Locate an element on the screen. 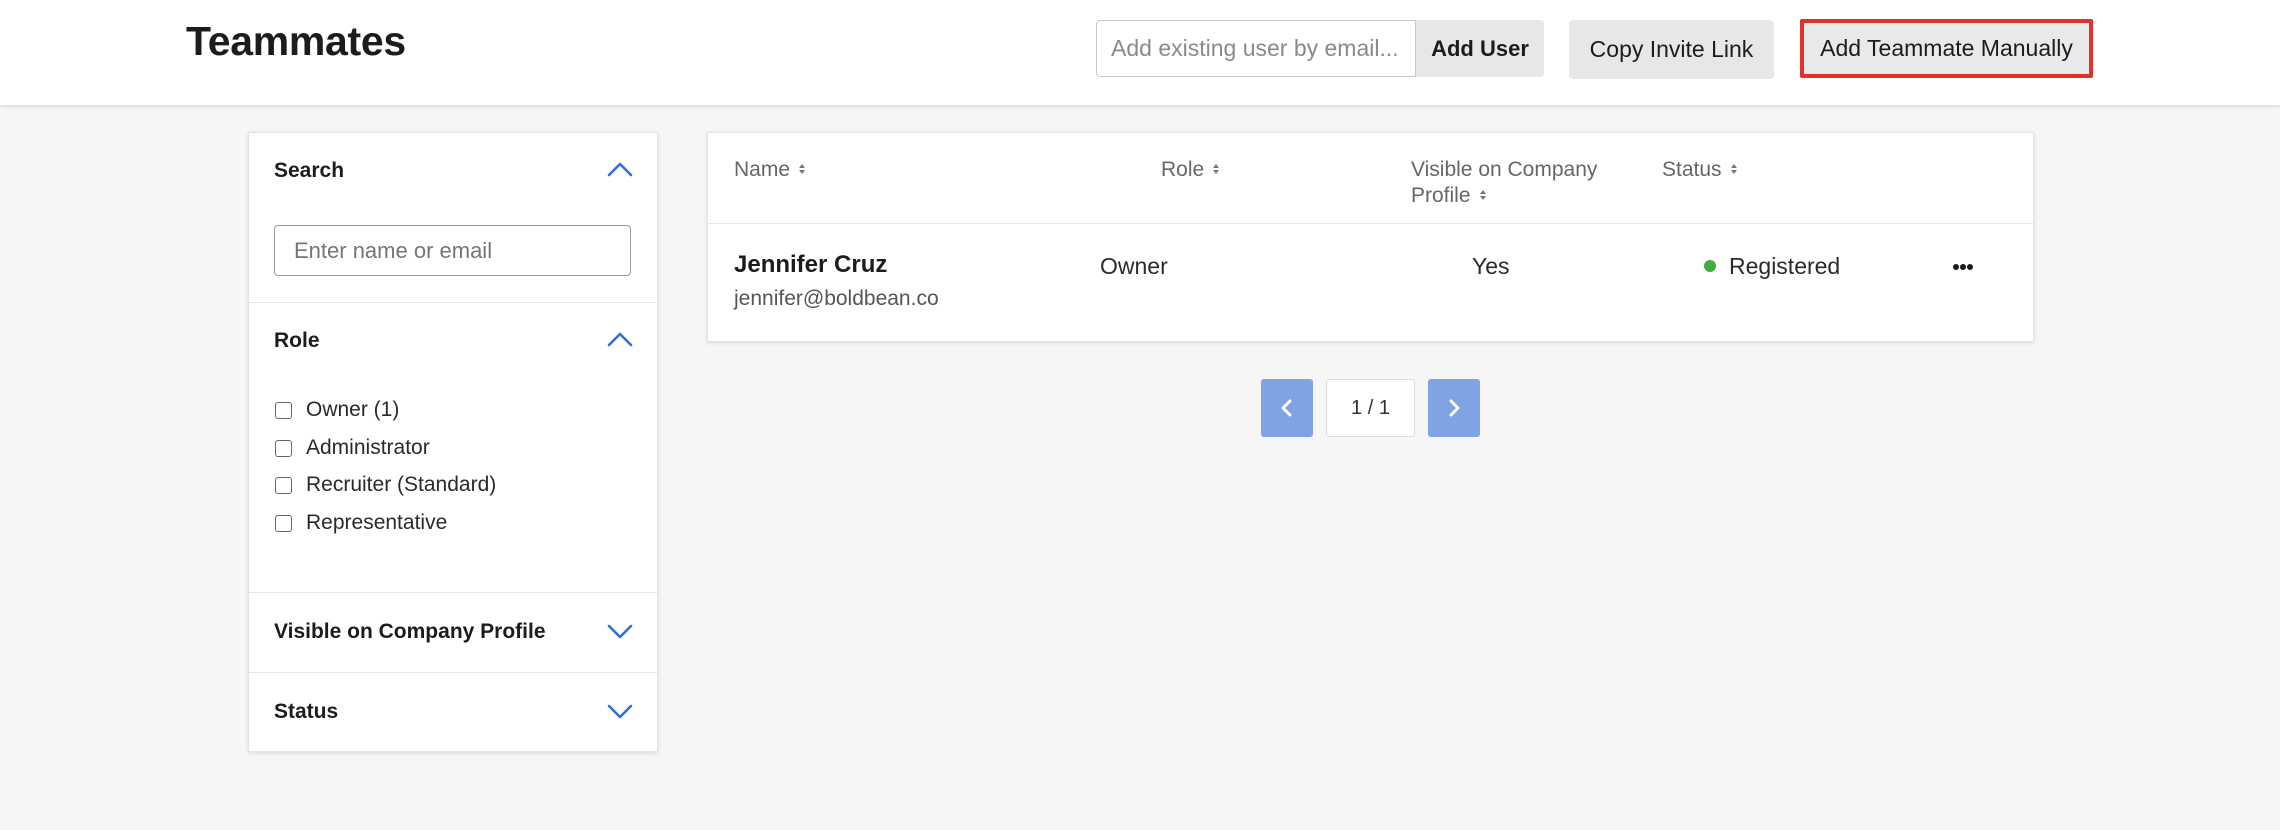  status-filter-heading: Status is located at coordinates (306, 711).